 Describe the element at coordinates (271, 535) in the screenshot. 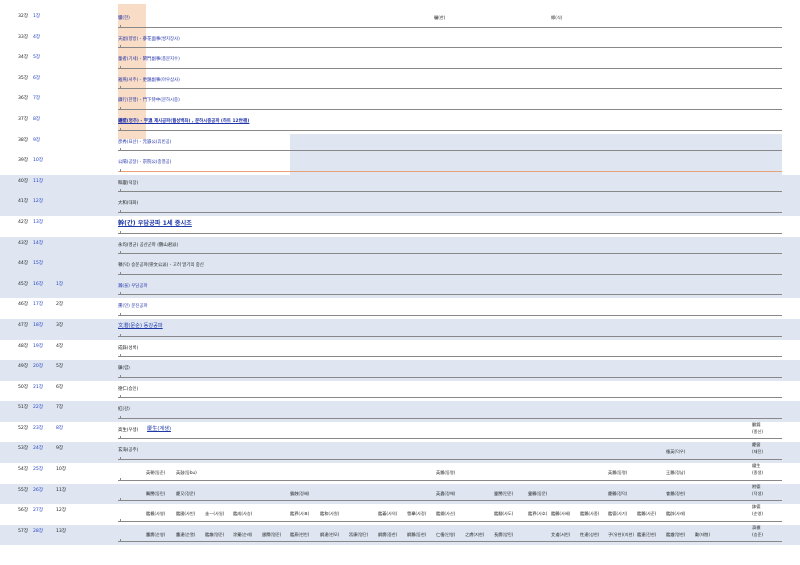

I see `descendant-name: 銀關(명준)` at that location.